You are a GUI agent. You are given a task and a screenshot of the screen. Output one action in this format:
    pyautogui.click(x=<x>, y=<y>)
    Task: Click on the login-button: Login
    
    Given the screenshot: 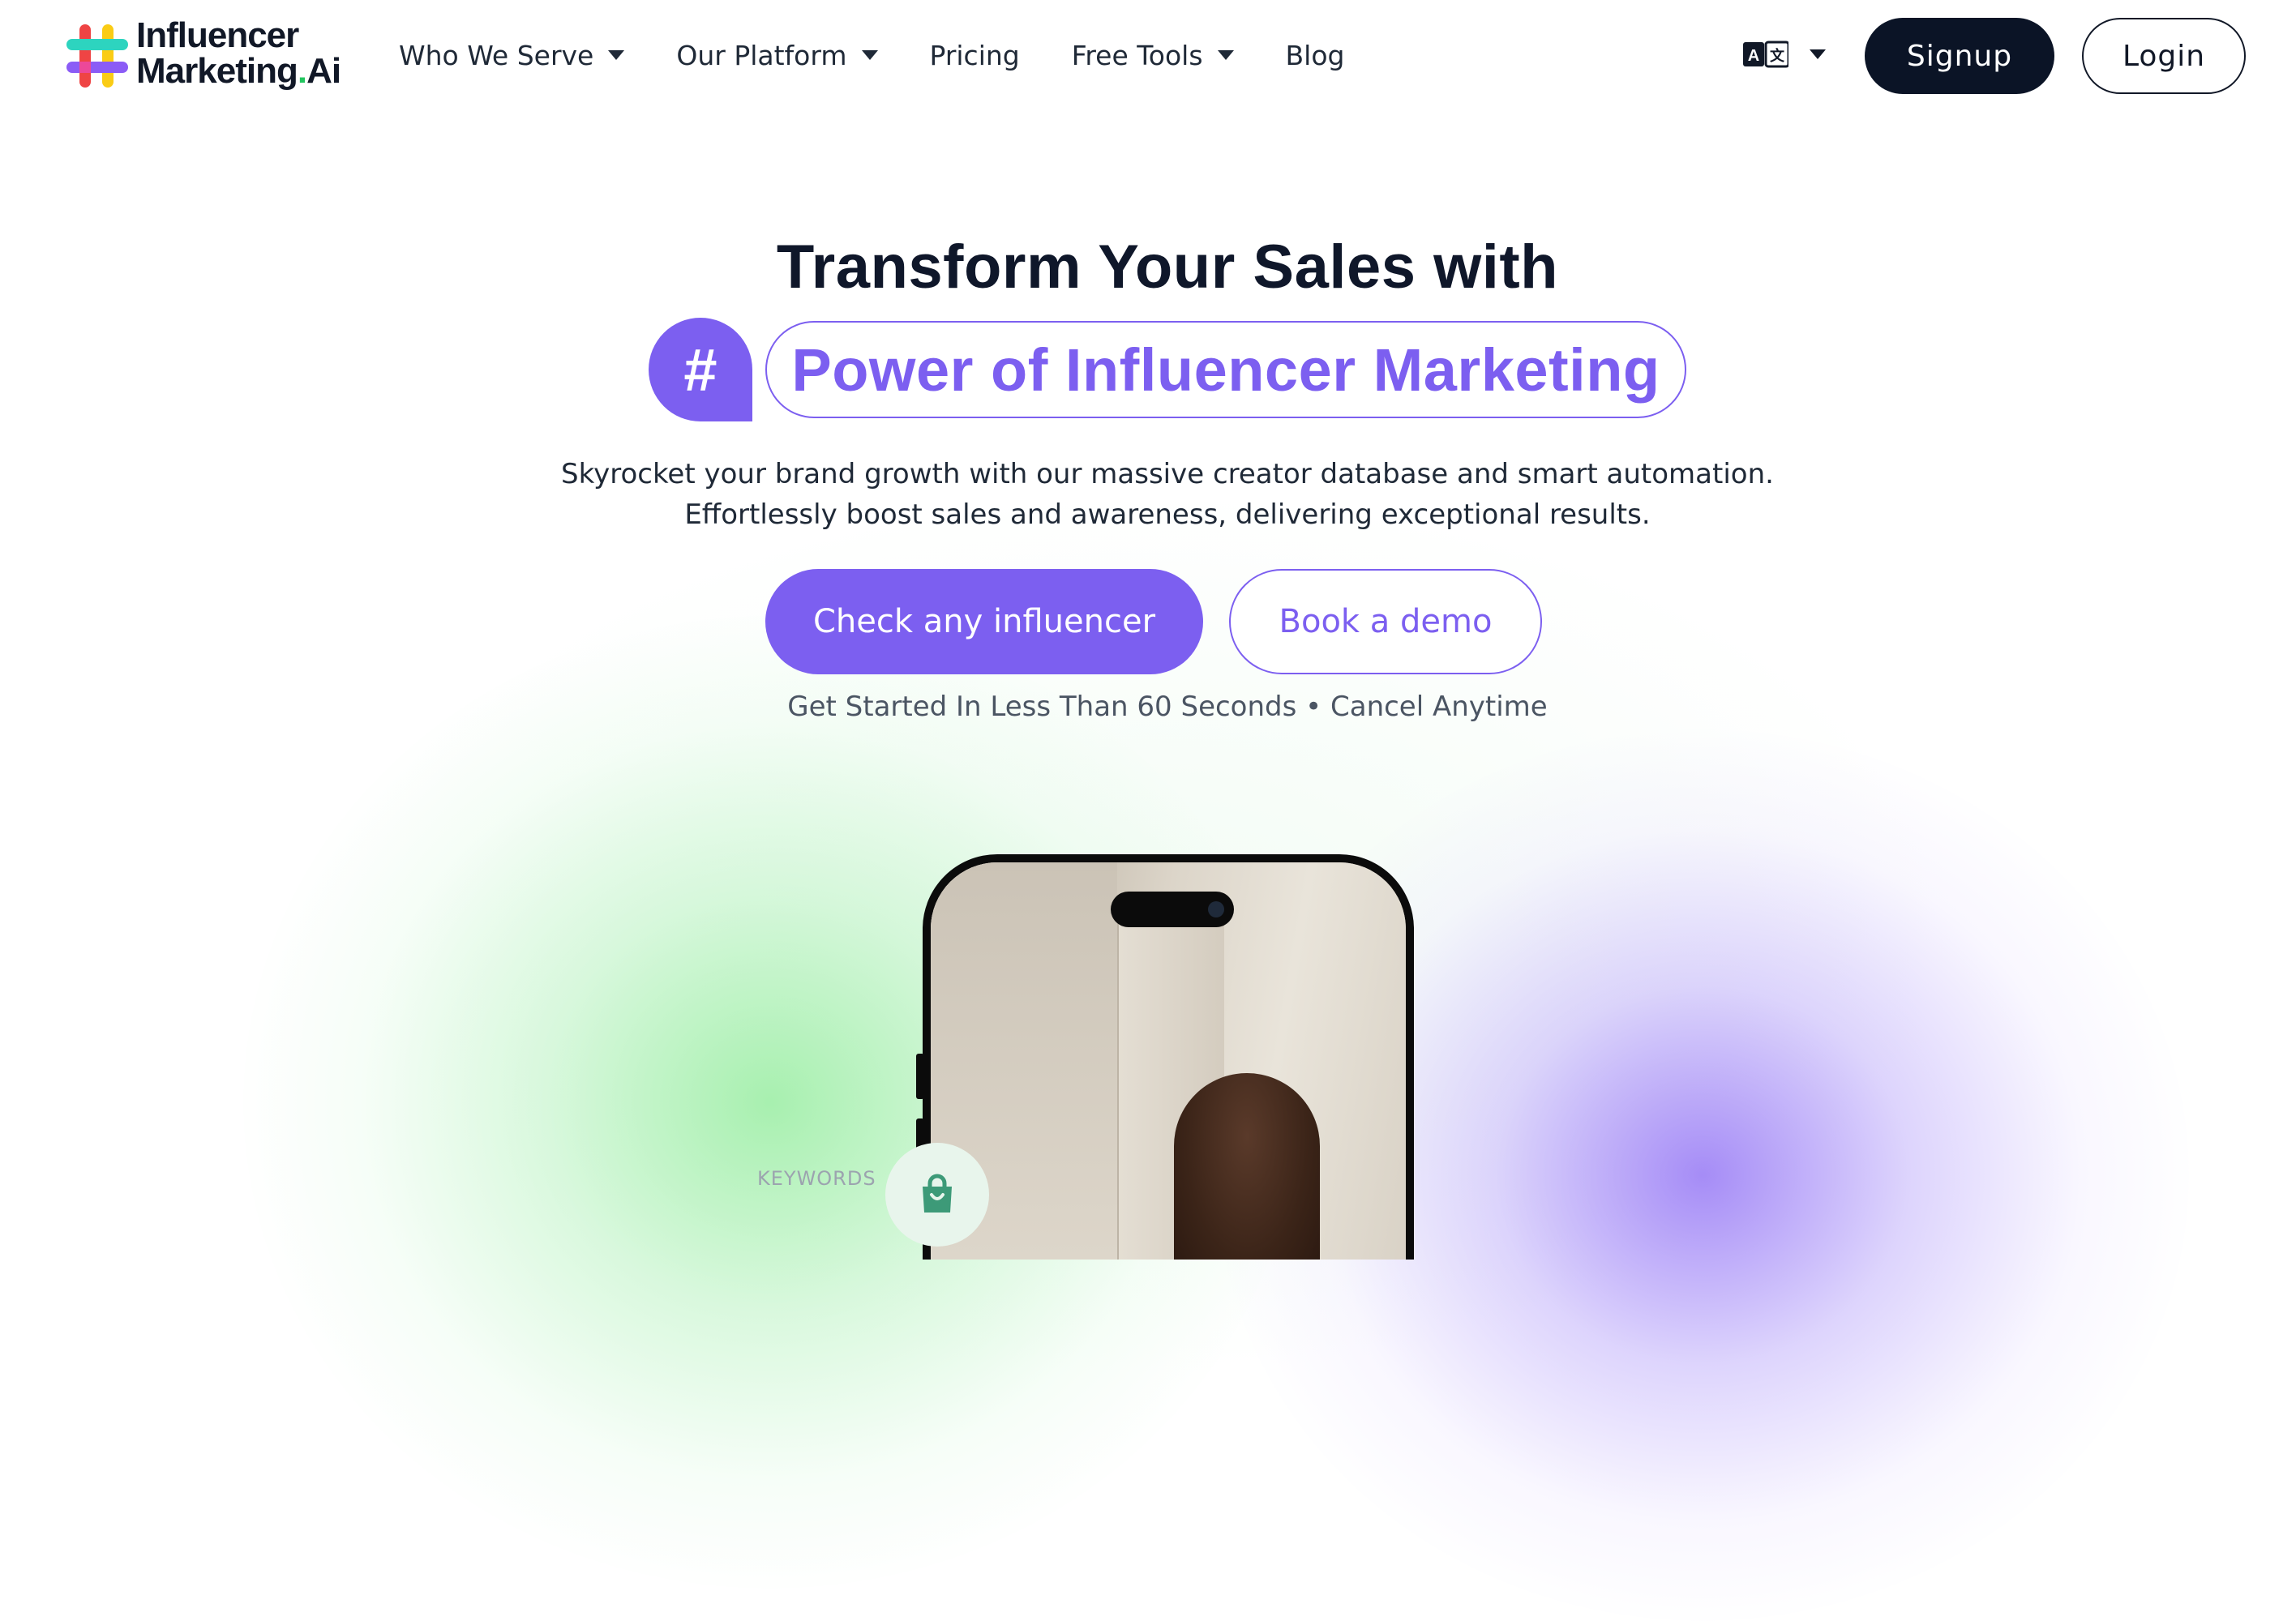 What is the action you would take?
    pyautogui.click(x=2164, y=56)
    